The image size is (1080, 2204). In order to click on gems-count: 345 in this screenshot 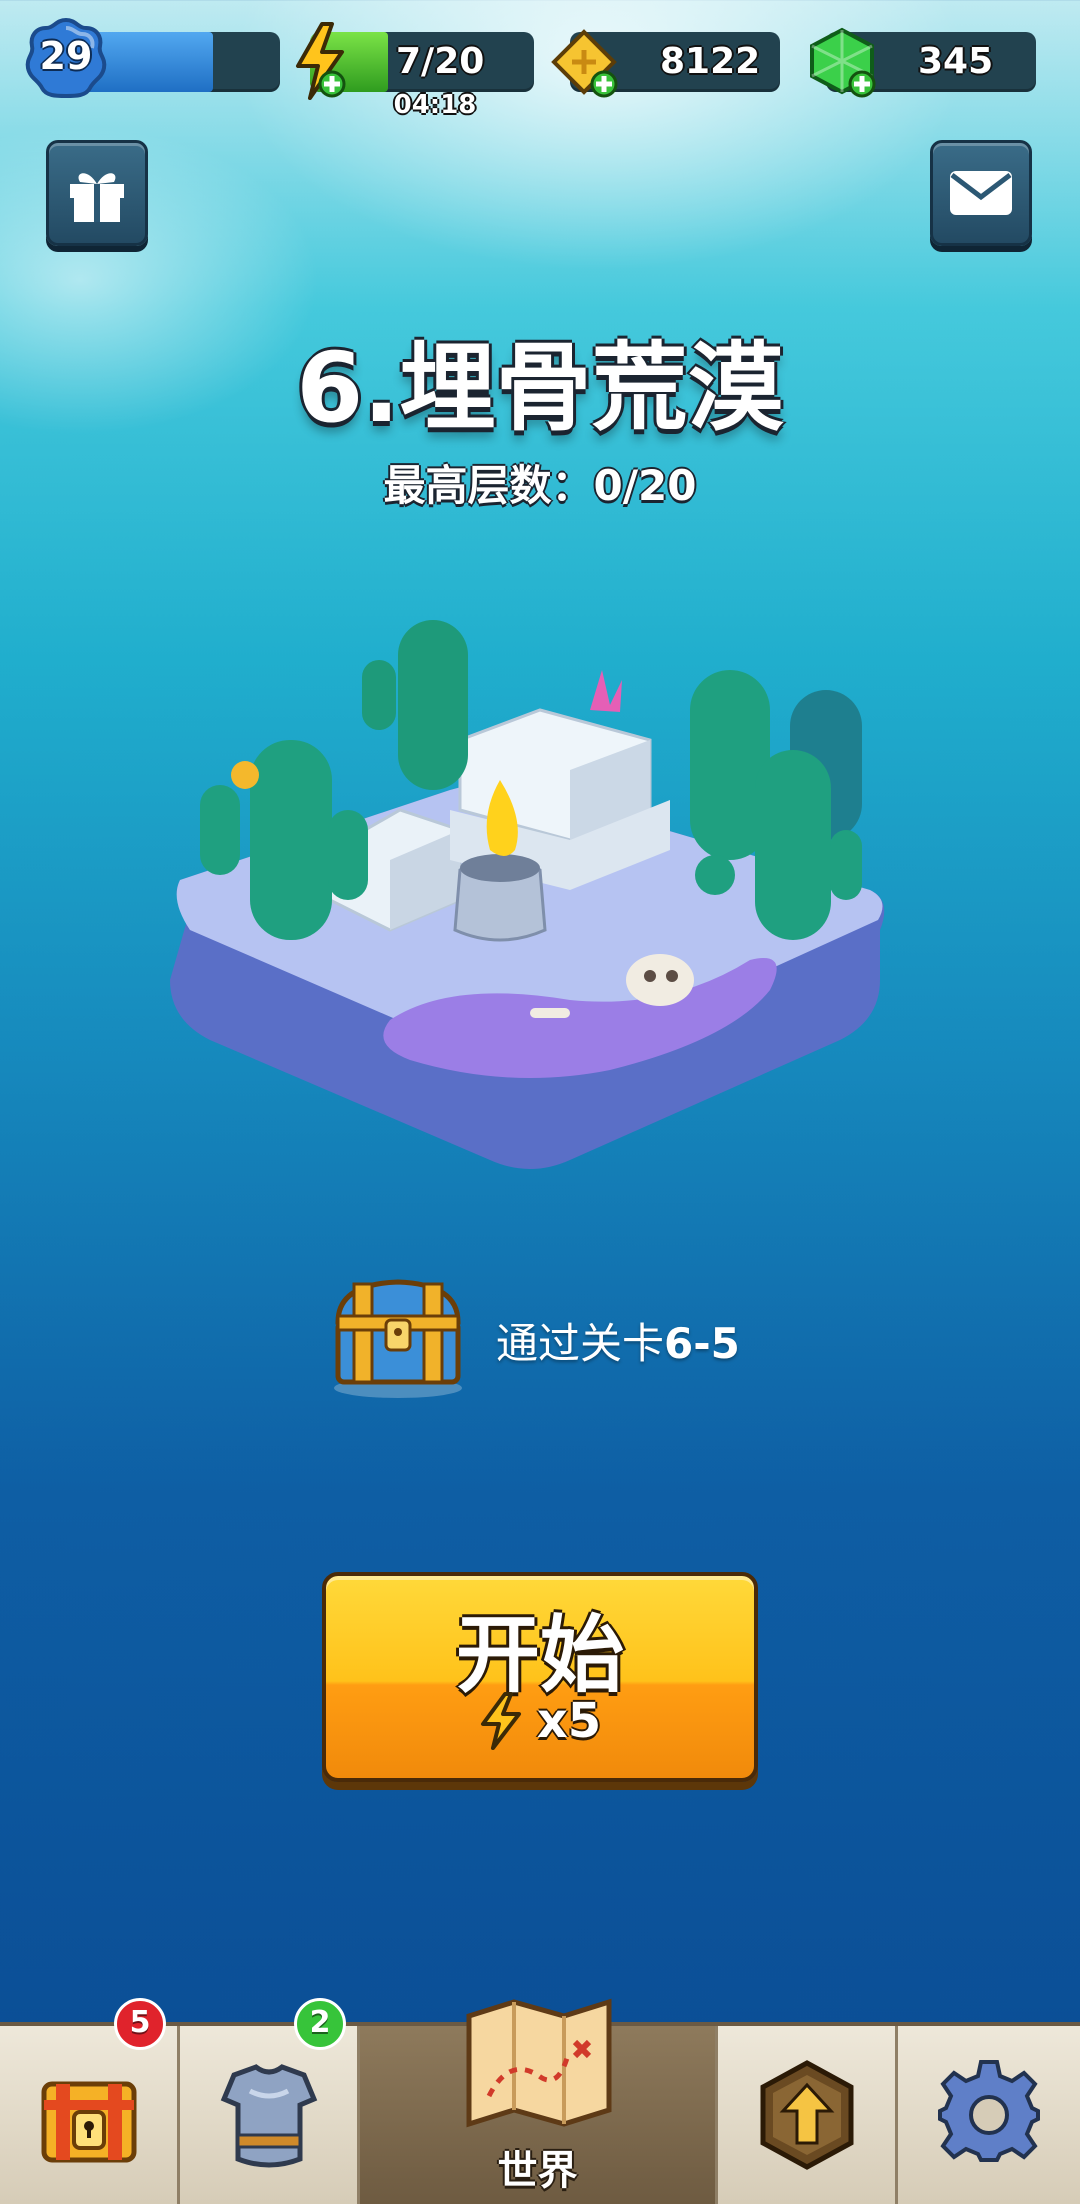, I will do `click(956, 61)`.